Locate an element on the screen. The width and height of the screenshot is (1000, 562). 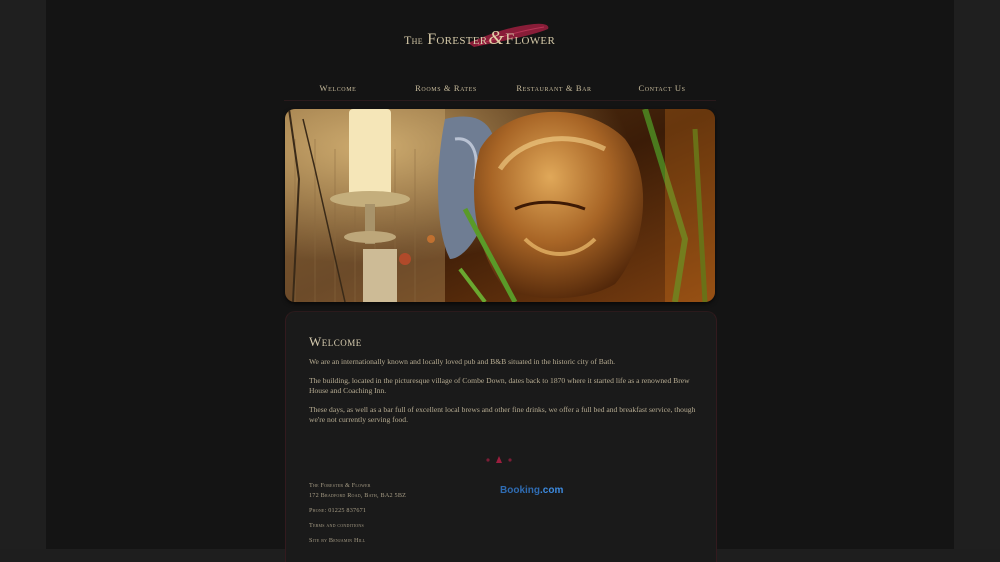
logo-flower: Flower is located at coordinates (530, 39).